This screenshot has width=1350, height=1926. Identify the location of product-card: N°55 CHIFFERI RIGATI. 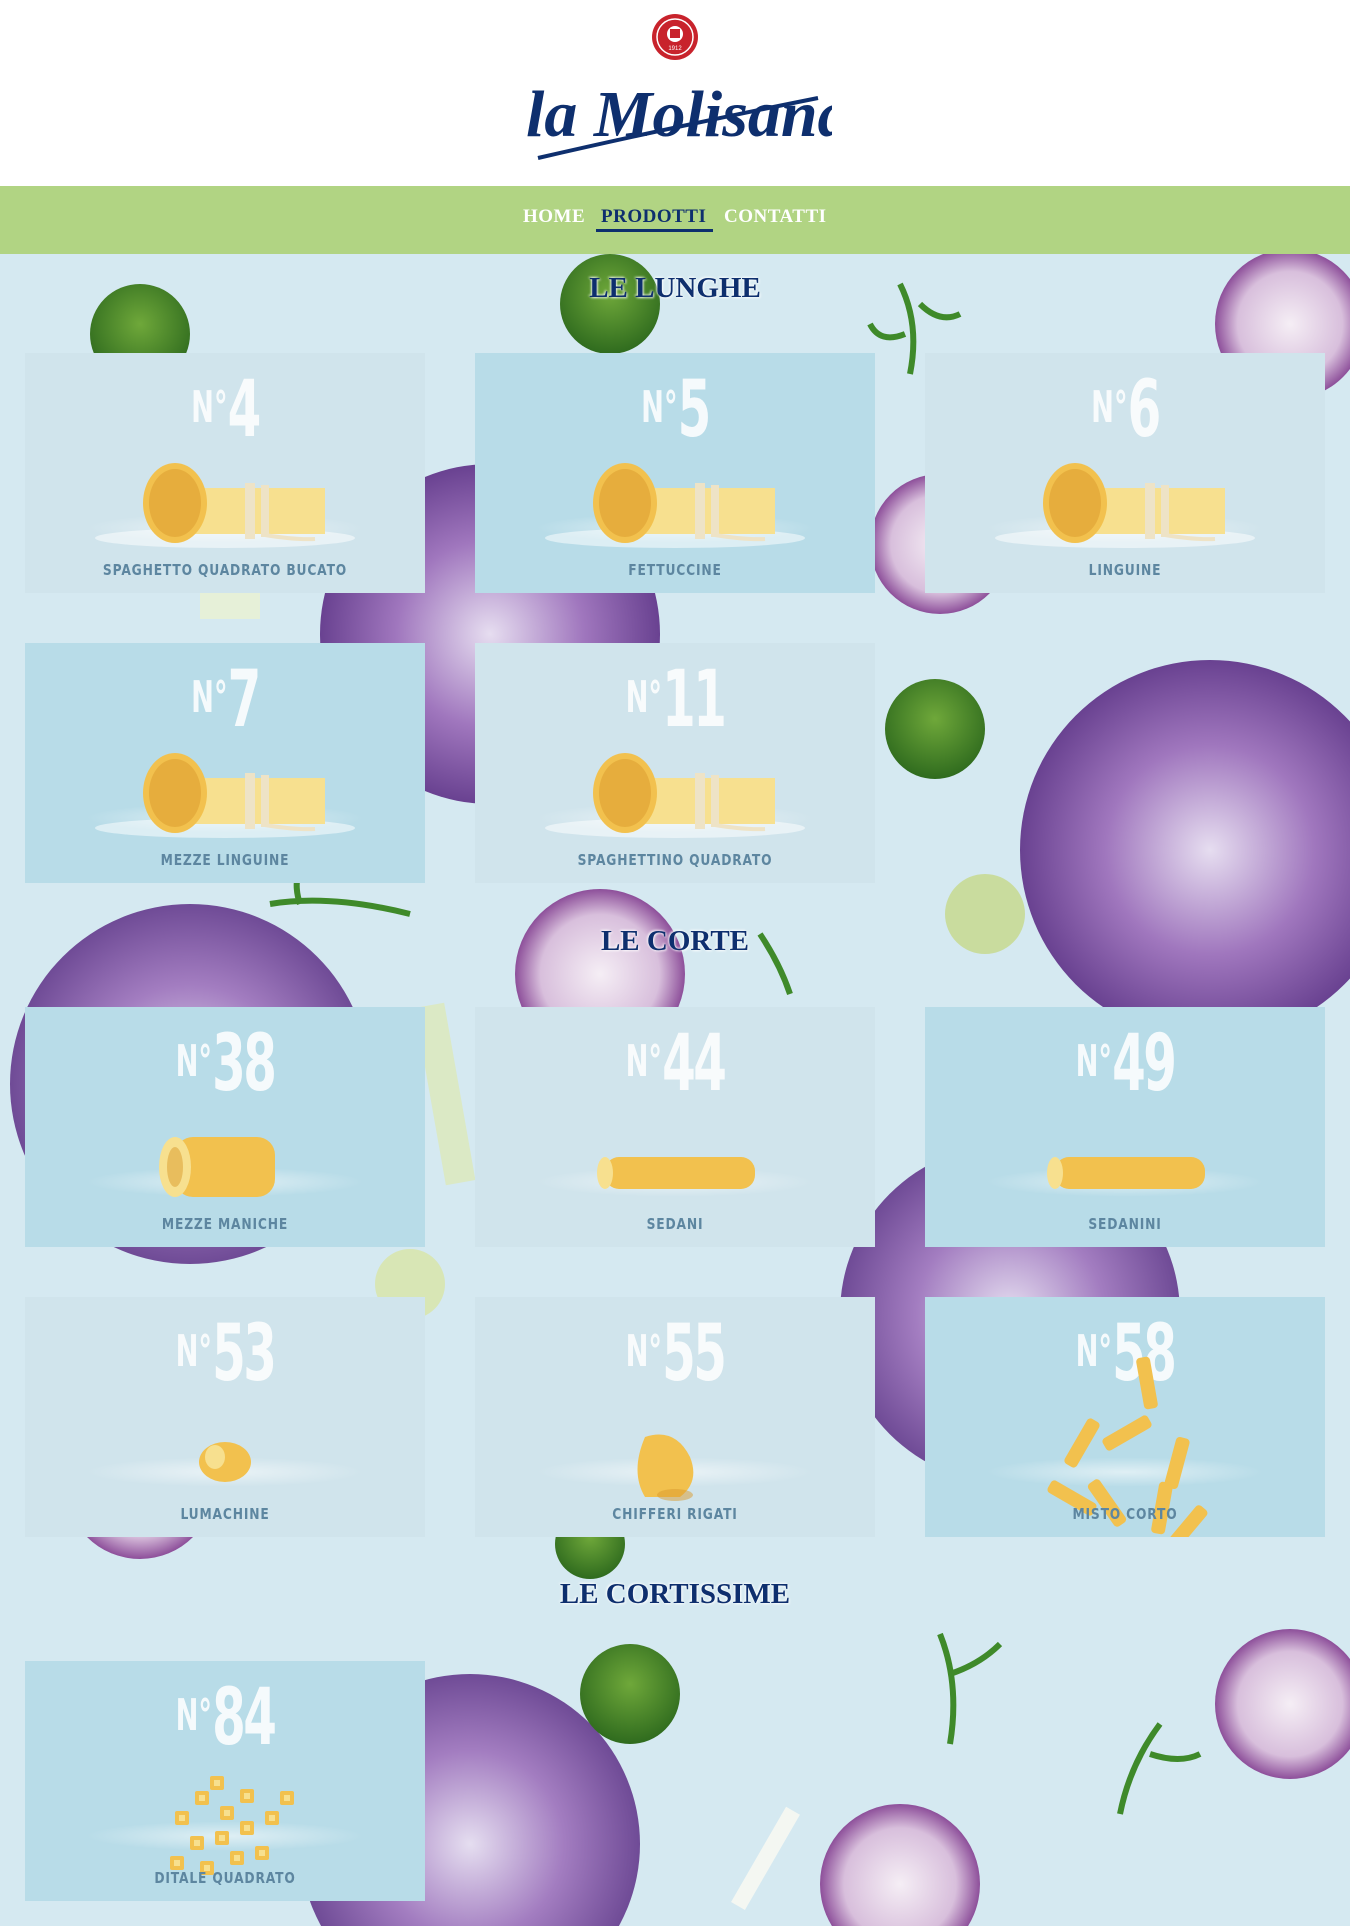
(675, 1417).